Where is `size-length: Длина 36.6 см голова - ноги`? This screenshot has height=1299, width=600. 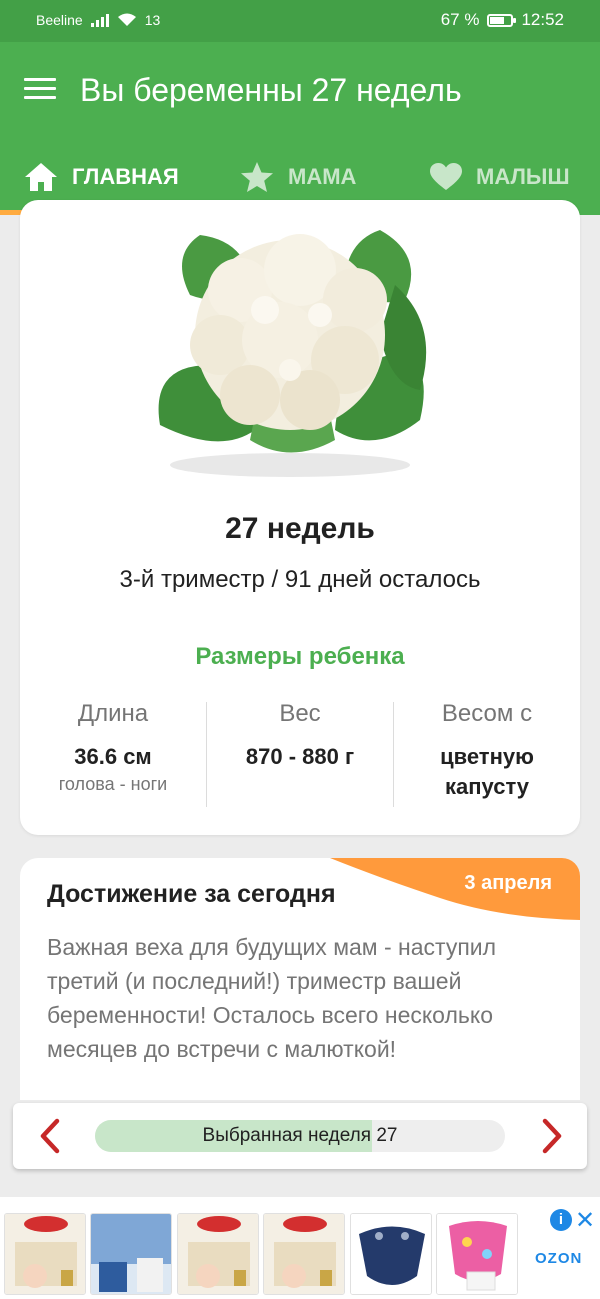 size-length: Длина 36.6 см голова - ноги is located at coordinates (113, 747).